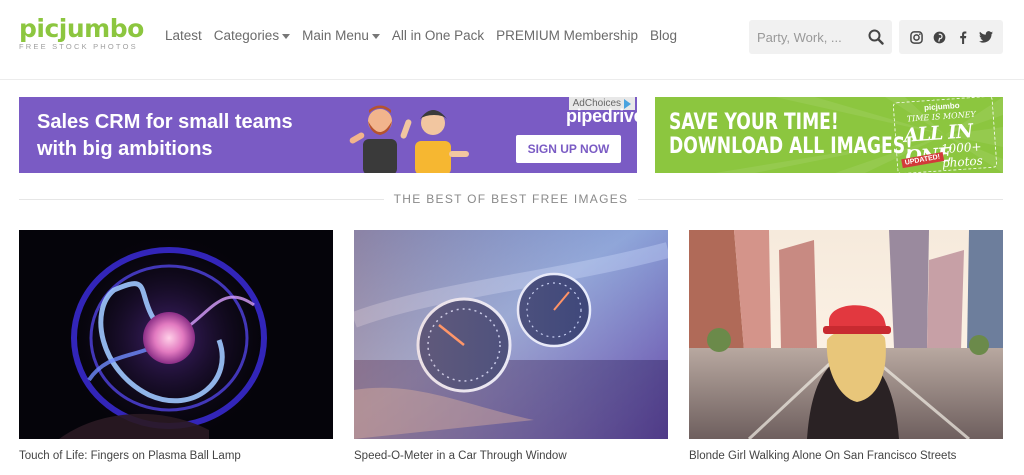 This screenshot has height=475, width=1024. I want to click on ad-illustration, so click(409, 139).